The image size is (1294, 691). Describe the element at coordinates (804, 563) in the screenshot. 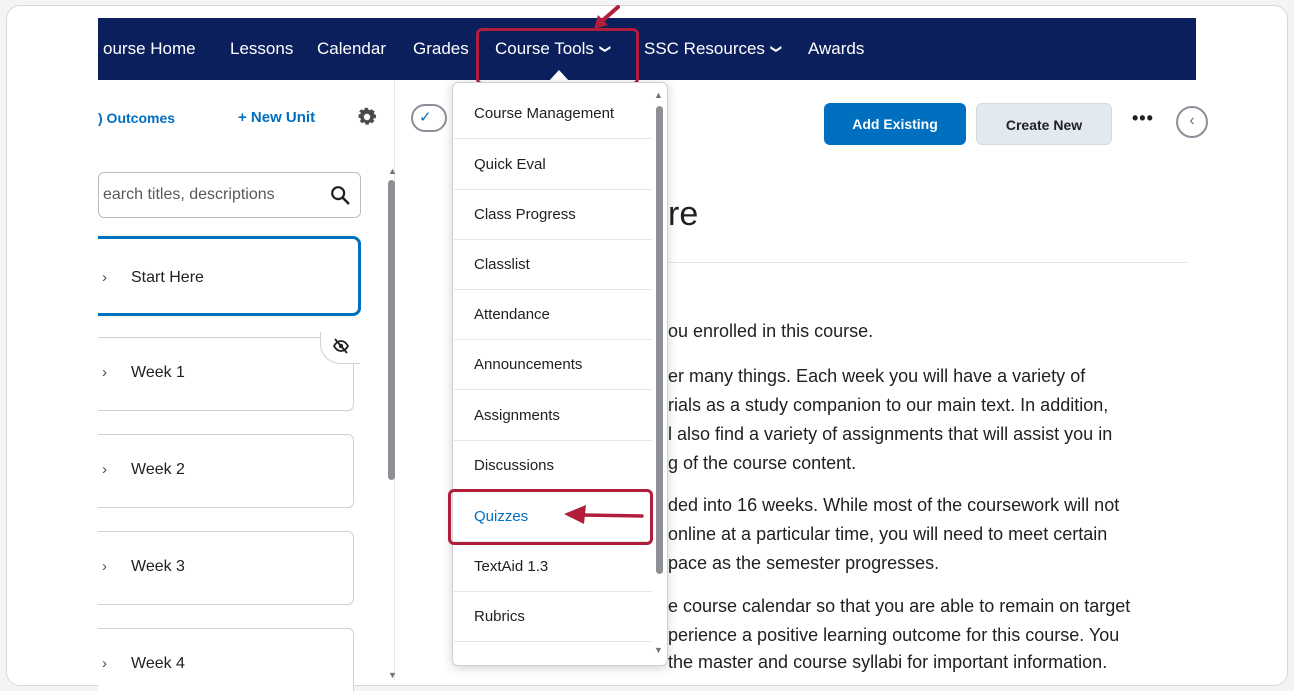

I see `content-line: pace as the semester progresses.` at that location.